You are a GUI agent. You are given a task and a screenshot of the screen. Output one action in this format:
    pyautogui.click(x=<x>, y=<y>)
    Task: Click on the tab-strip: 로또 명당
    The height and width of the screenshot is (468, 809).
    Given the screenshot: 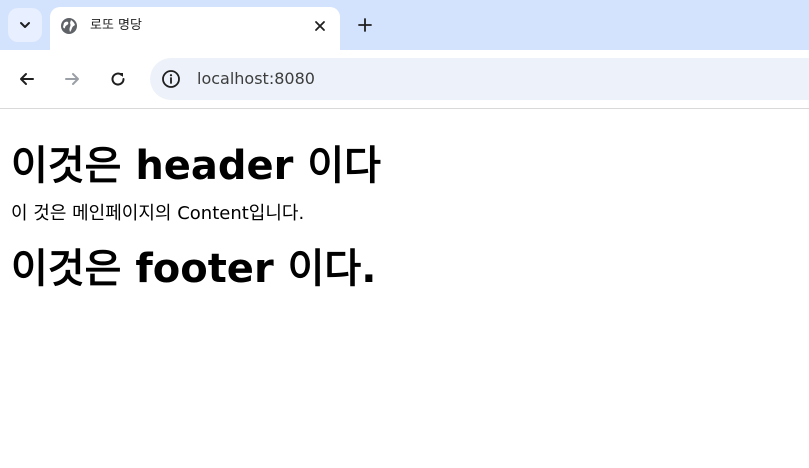 What is the action you would take?
    pyautogui.click(x=404, y=25)
    